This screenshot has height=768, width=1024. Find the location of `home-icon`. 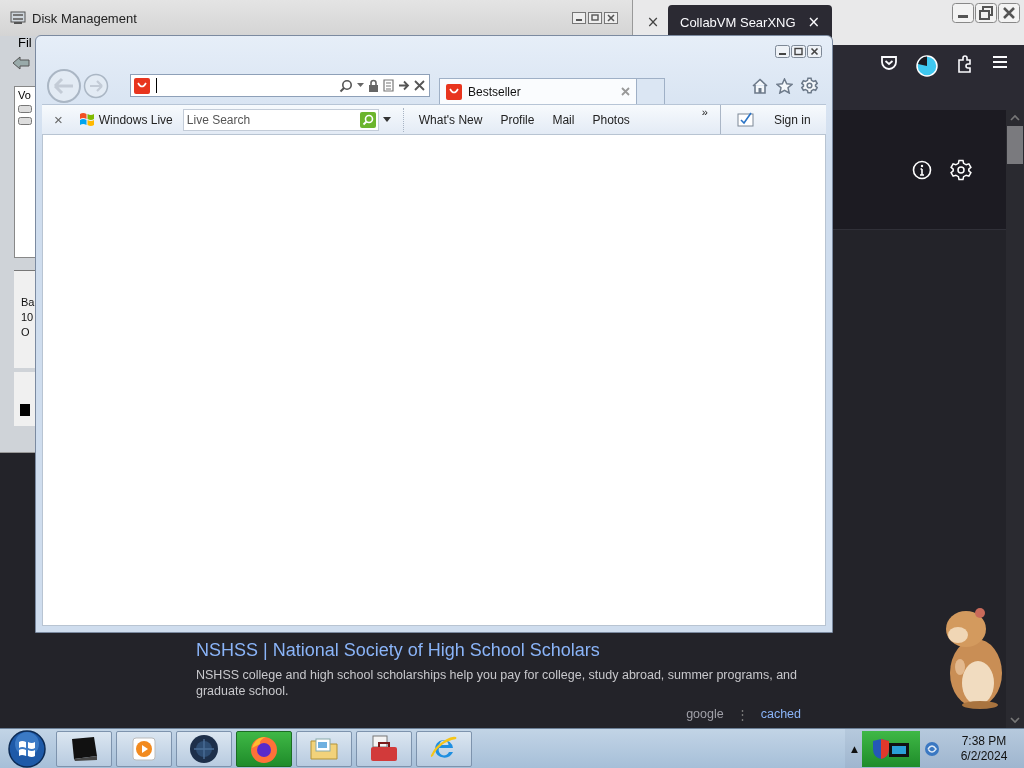

home-icon is located at coordinates (760, 85).